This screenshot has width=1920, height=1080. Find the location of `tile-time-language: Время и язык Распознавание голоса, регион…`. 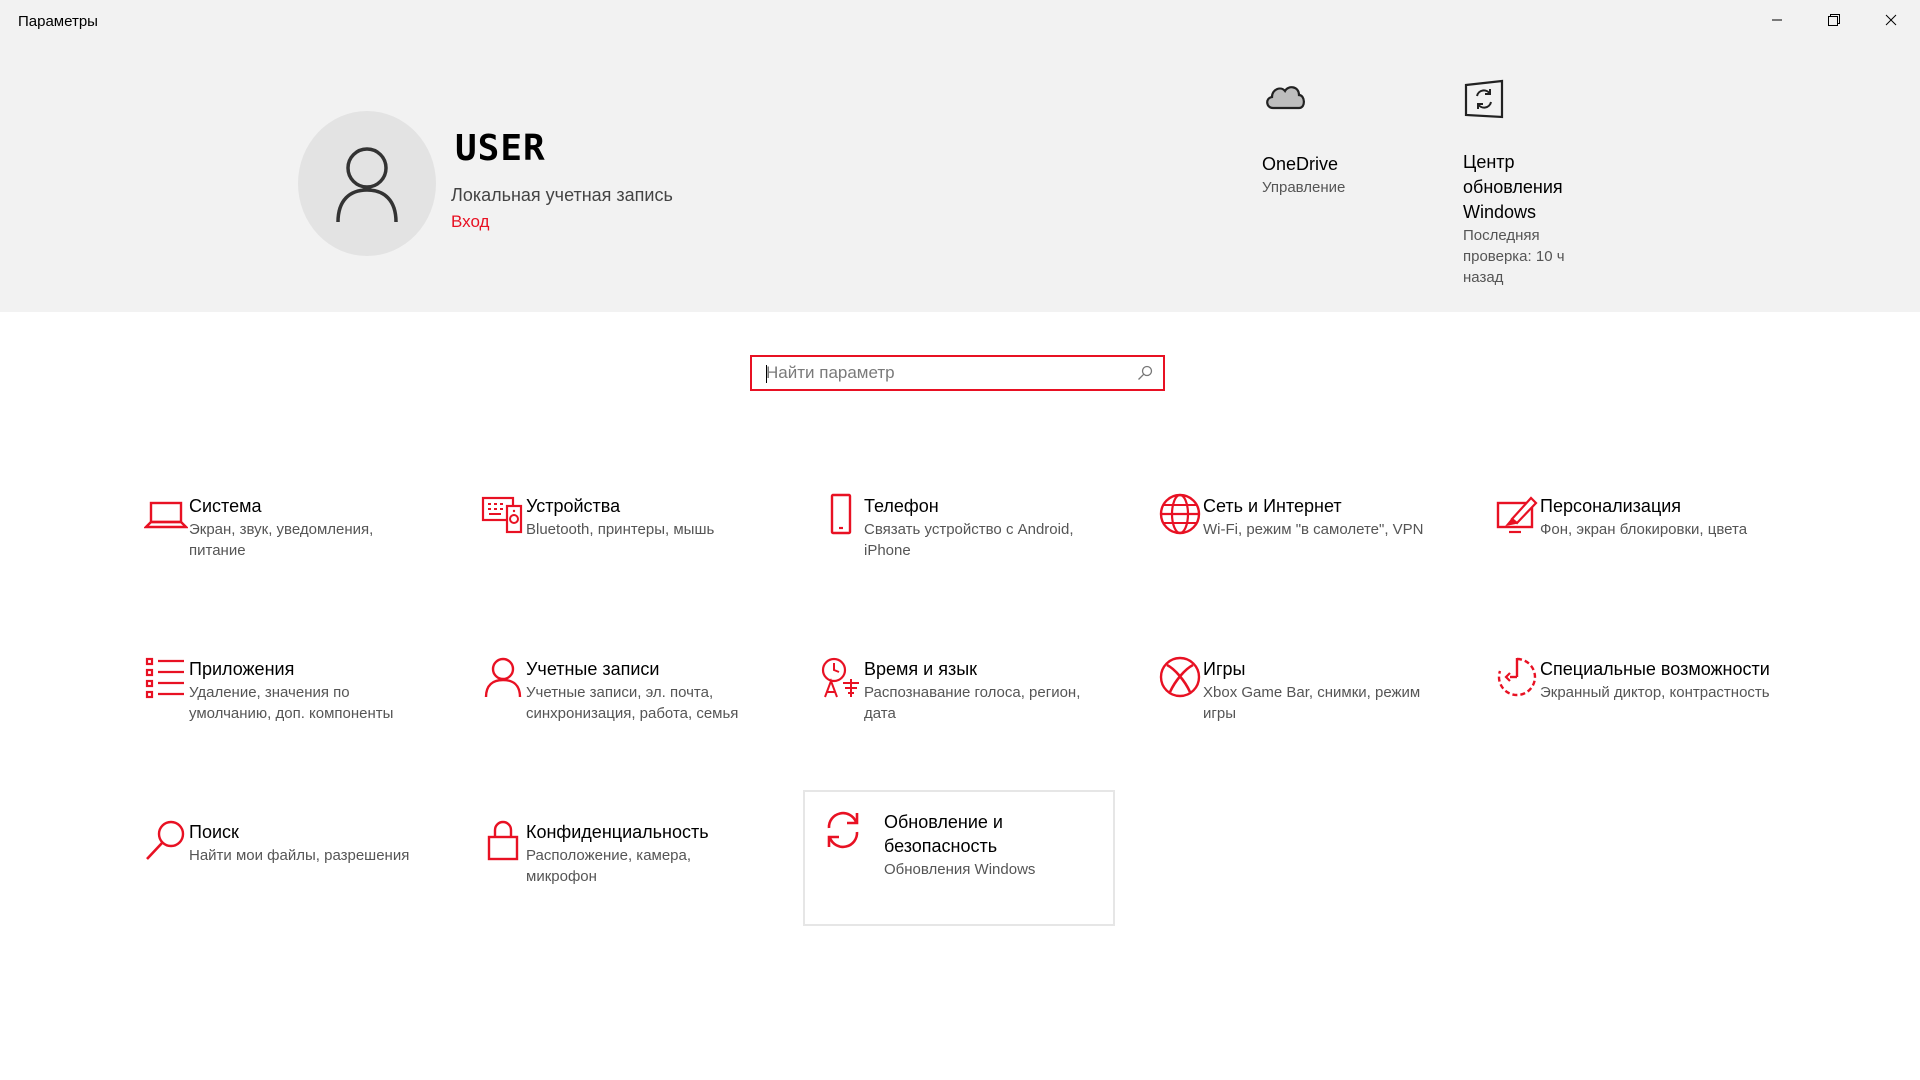

tile-time-language: Время и язык Распознавание голоса, регион… is located at coordinates (954, 703).